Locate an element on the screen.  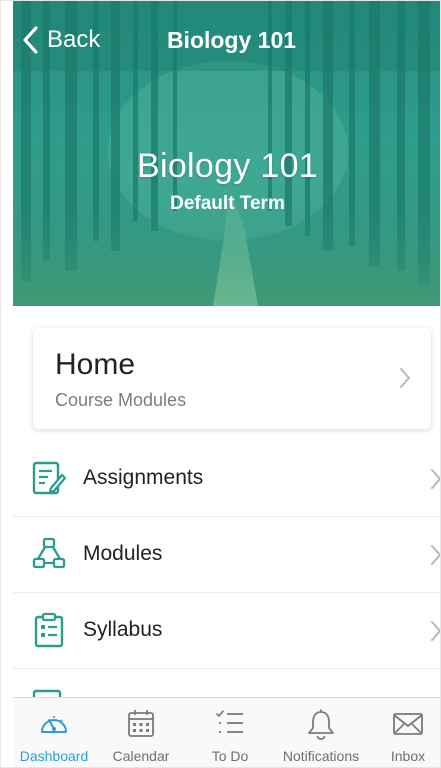
dashboard-icon is located at coordinates (54, 724).